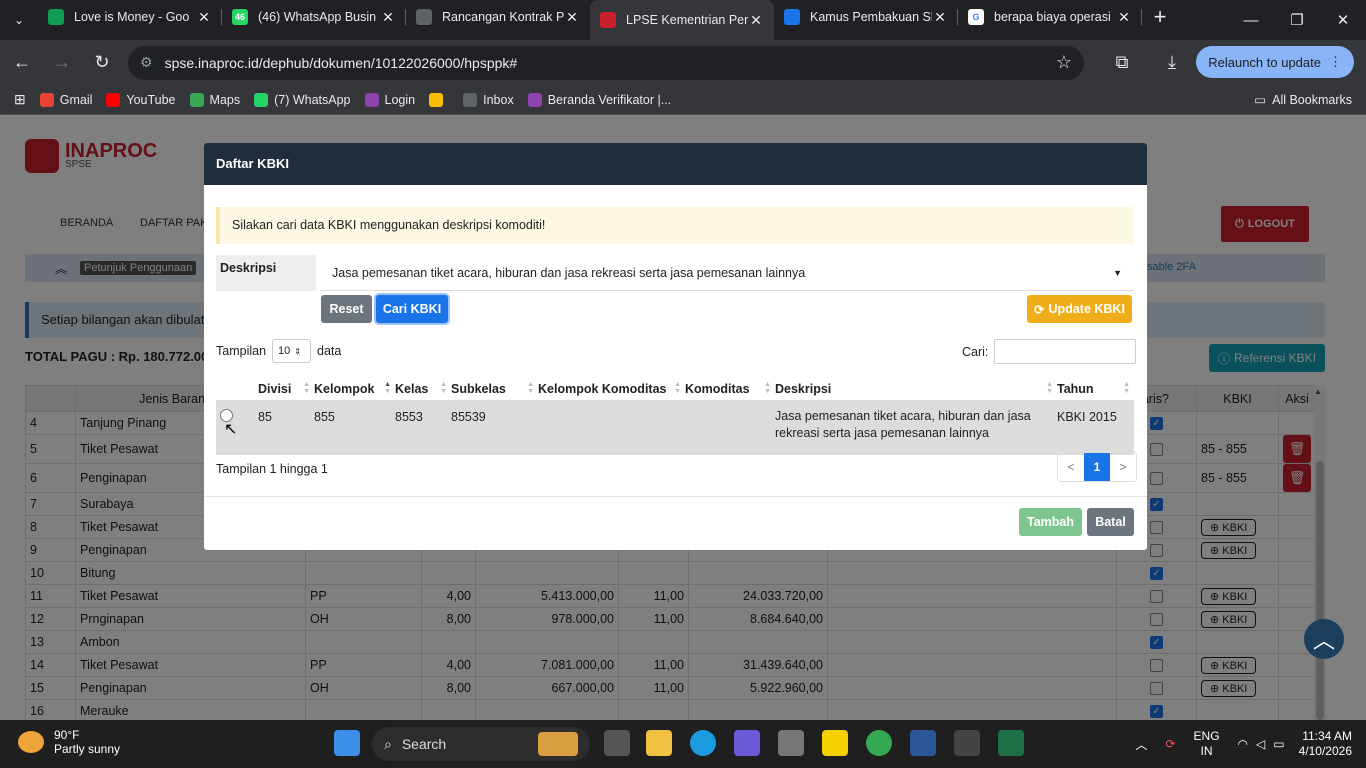 The image size is (1366, 768). Describe the element at coordinates (1297, 20) in the screenshot. I see `maximize-icon: ❐` at that location.